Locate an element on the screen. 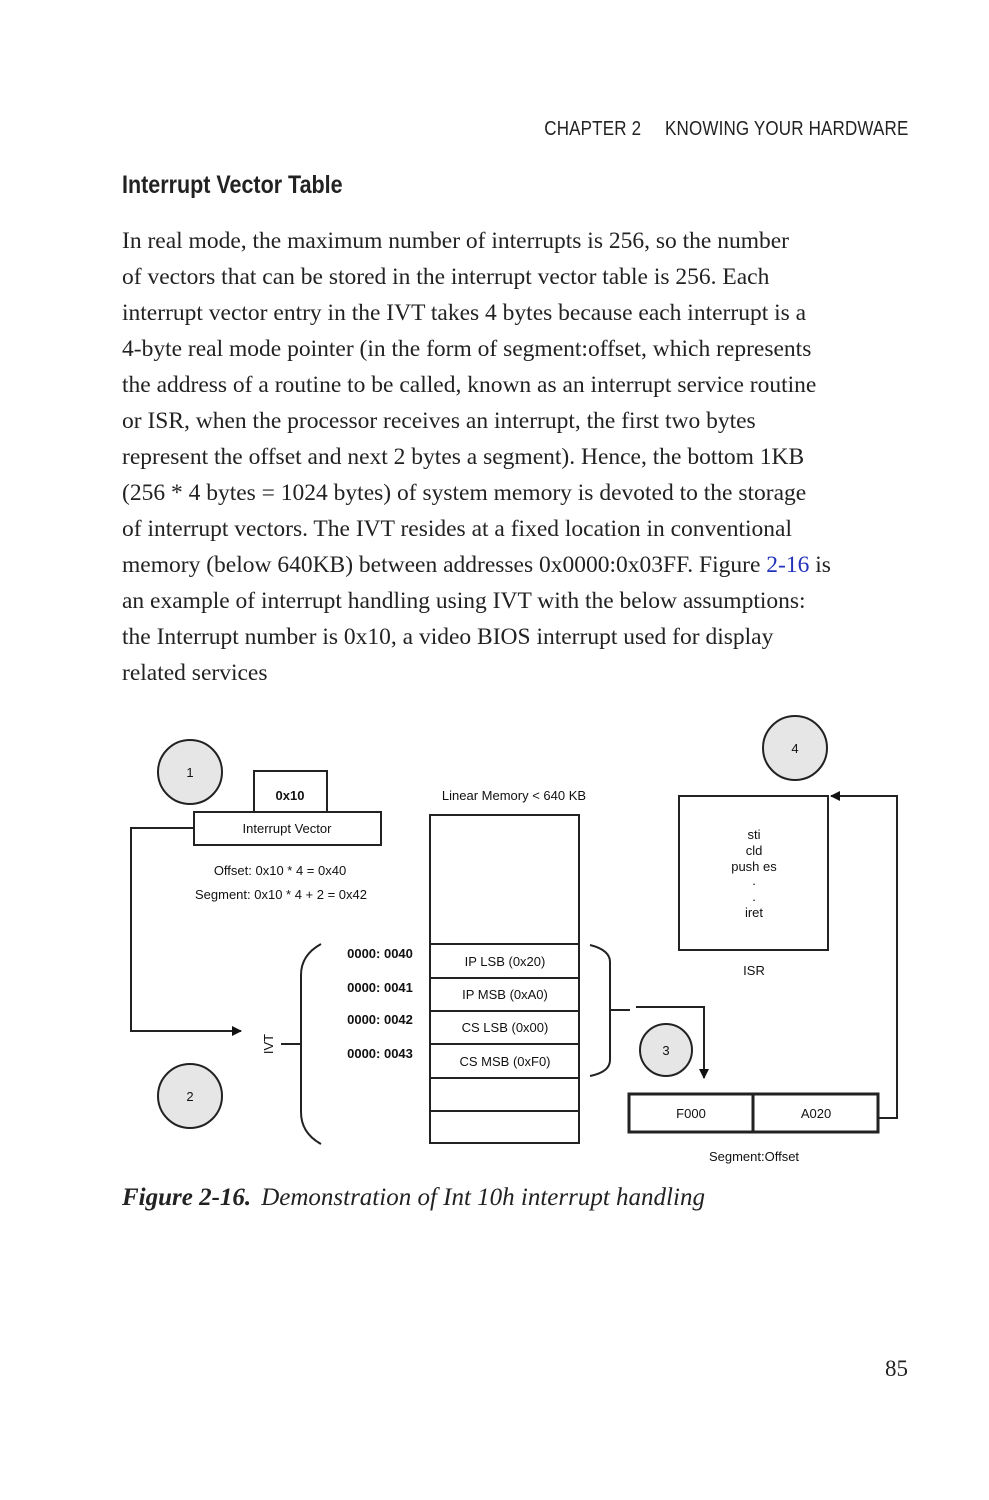  memory-cell: CS MSB (0xF0) is located at coordinates (504, 1061).